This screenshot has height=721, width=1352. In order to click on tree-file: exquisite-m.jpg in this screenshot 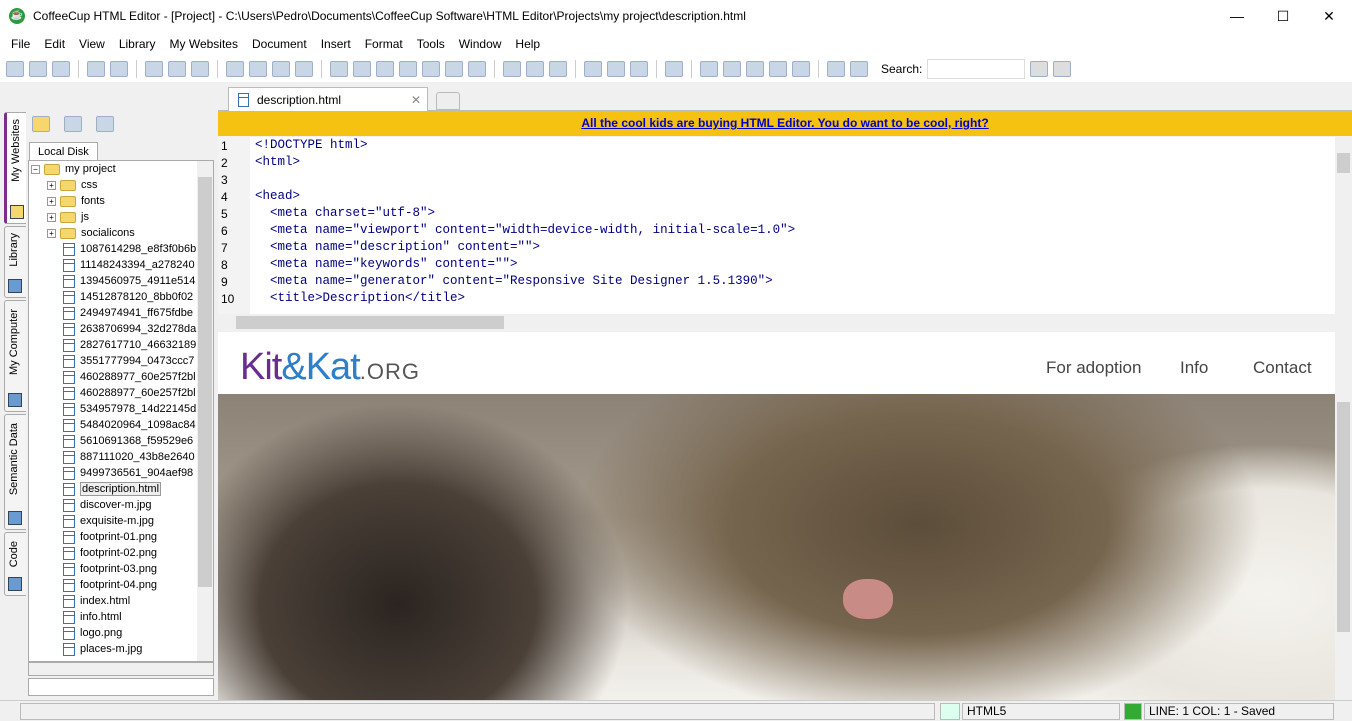, I will do `click(117, 521)`.